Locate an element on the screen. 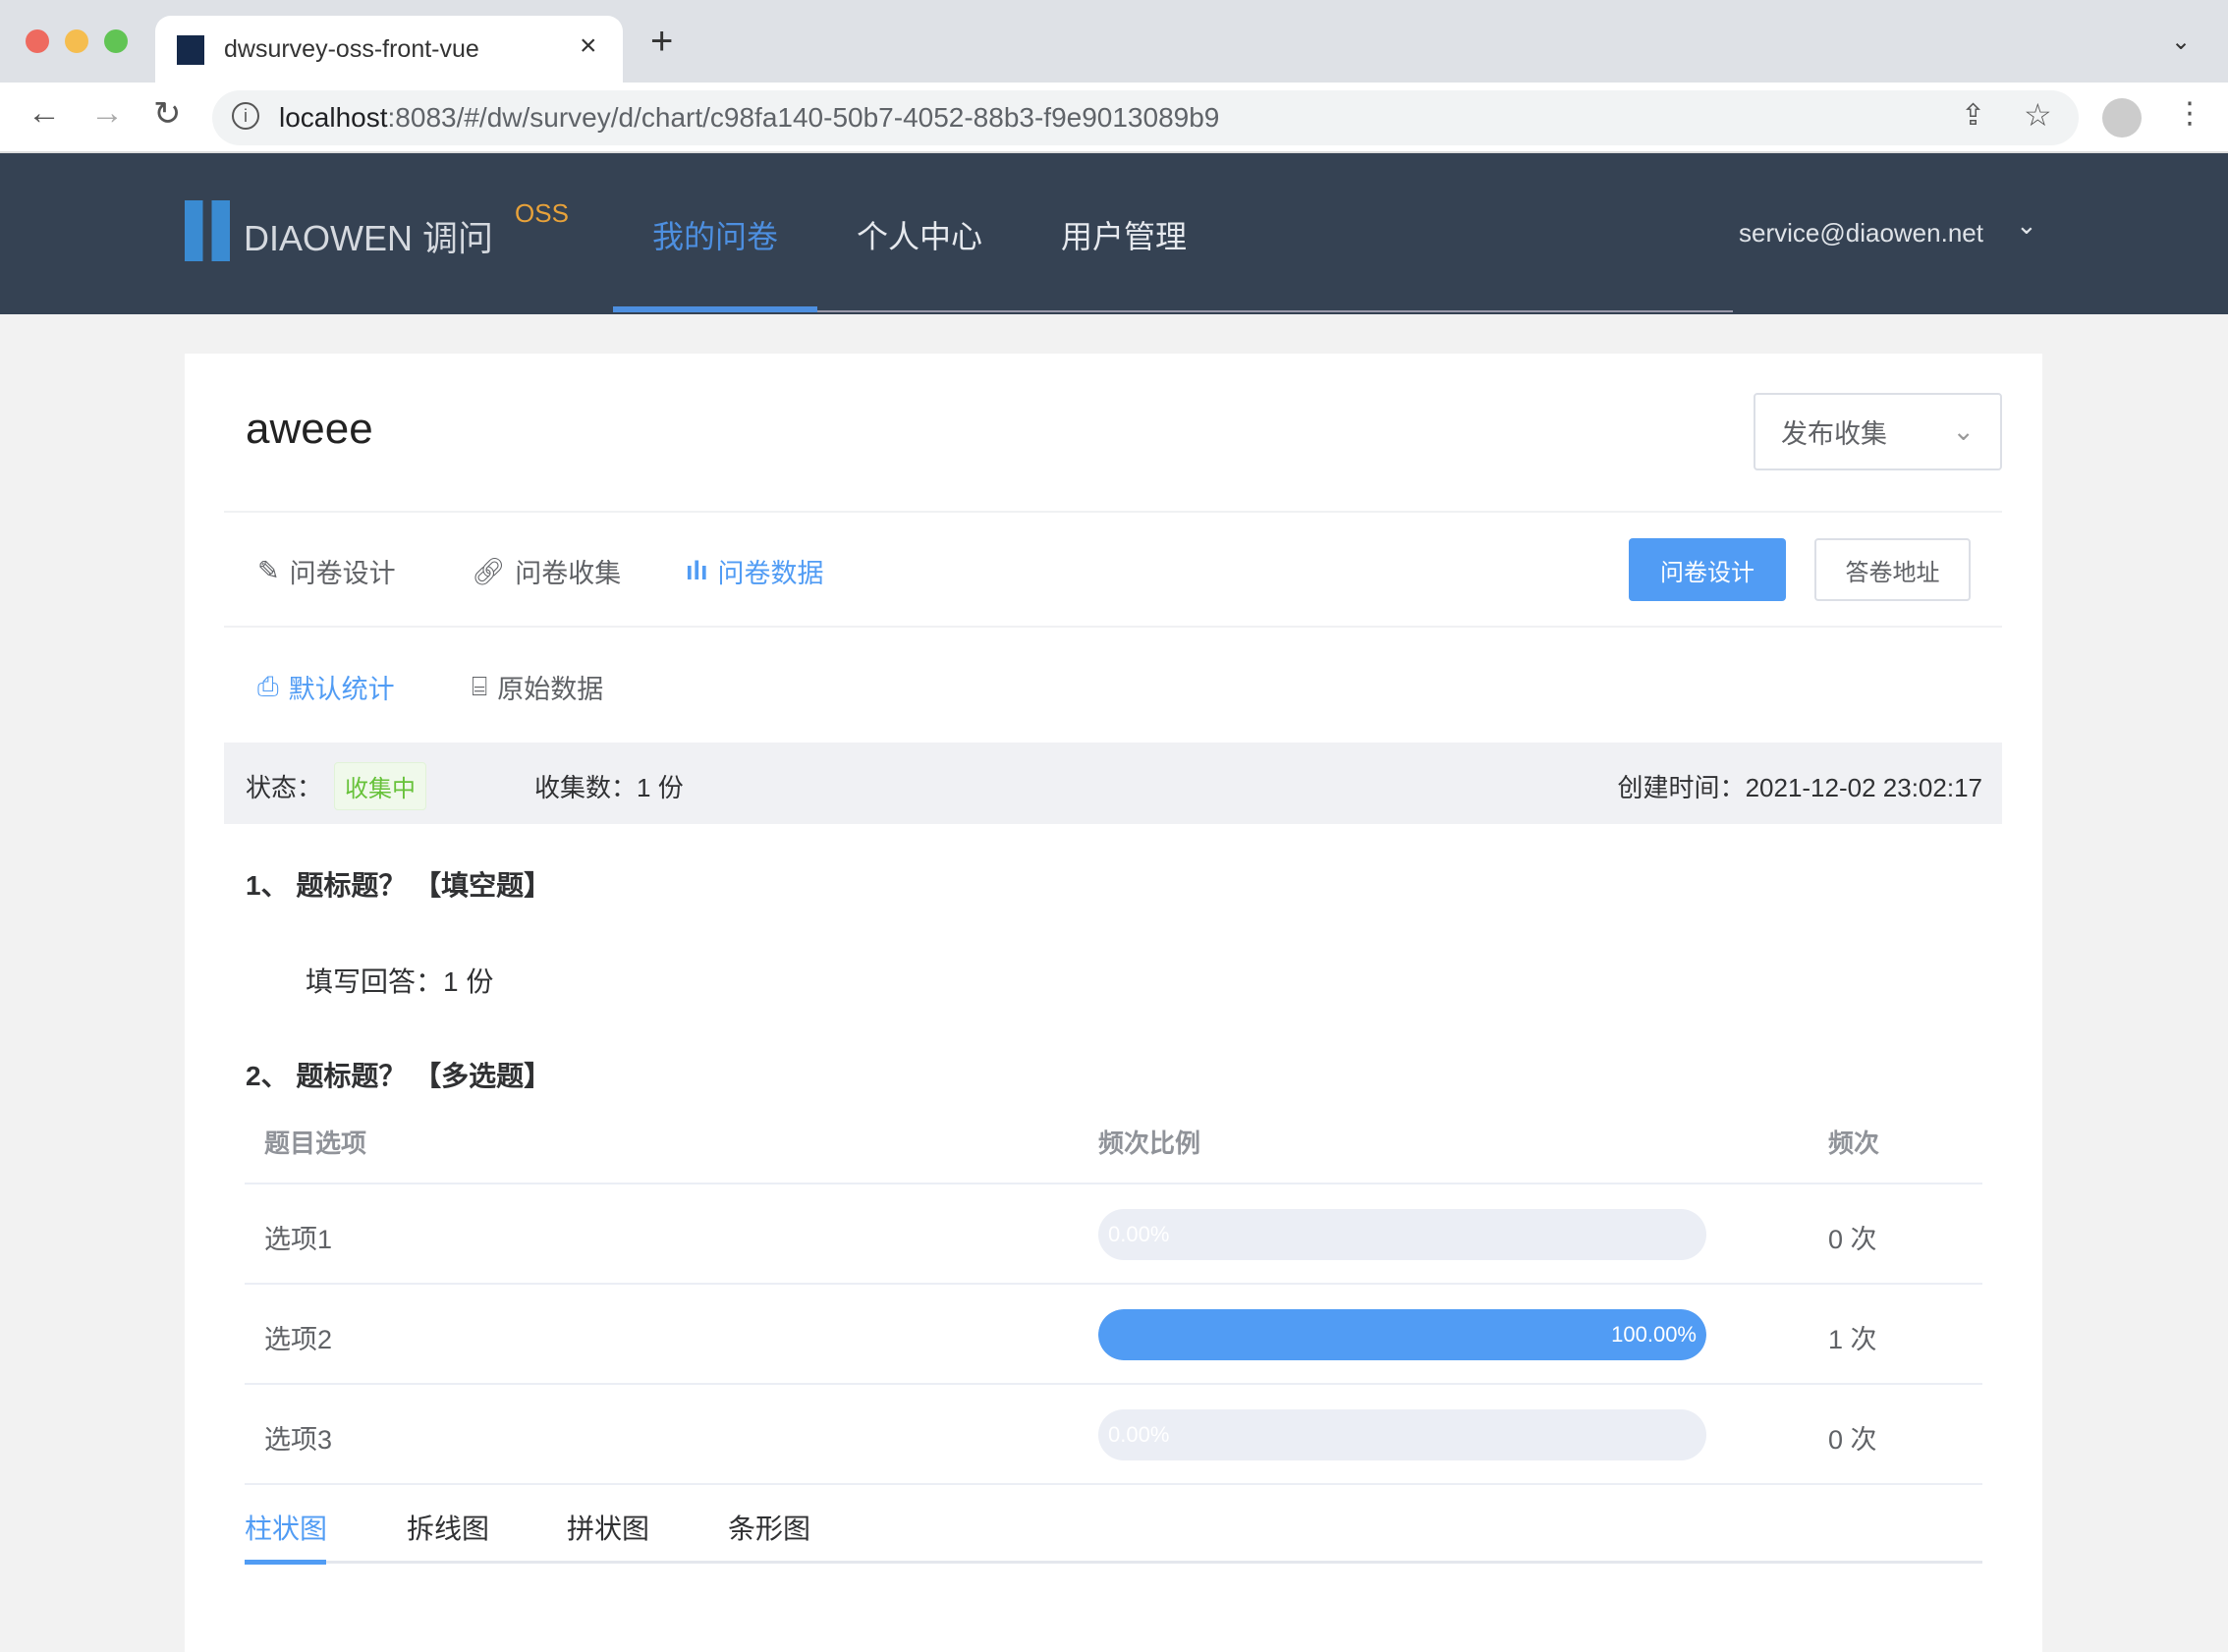 The width and height of the screenshot is (2228, 1652). forward-icon: → is located at coordinates (107, 113).